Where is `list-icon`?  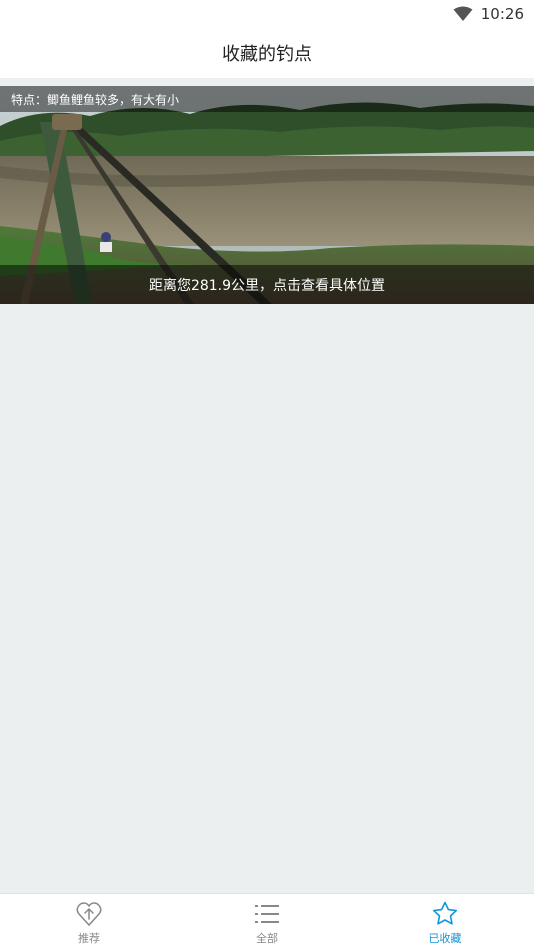
list-icon is located at coordinates (267, 914).